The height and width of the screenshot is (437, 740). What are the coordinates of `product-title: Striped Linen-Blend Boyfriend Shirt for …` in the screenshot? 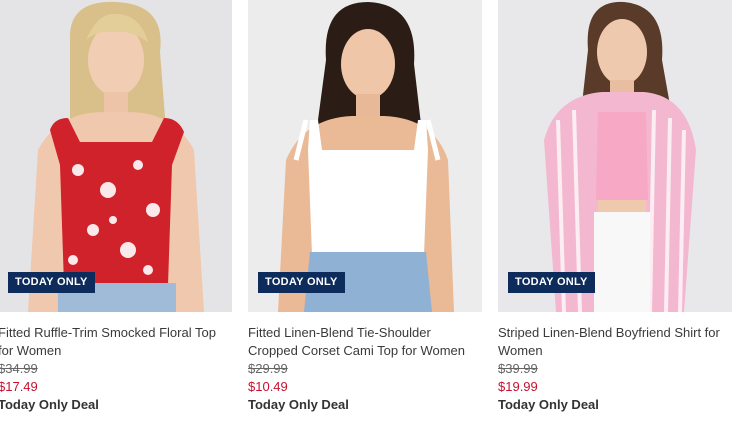 It's located at (615, 342).